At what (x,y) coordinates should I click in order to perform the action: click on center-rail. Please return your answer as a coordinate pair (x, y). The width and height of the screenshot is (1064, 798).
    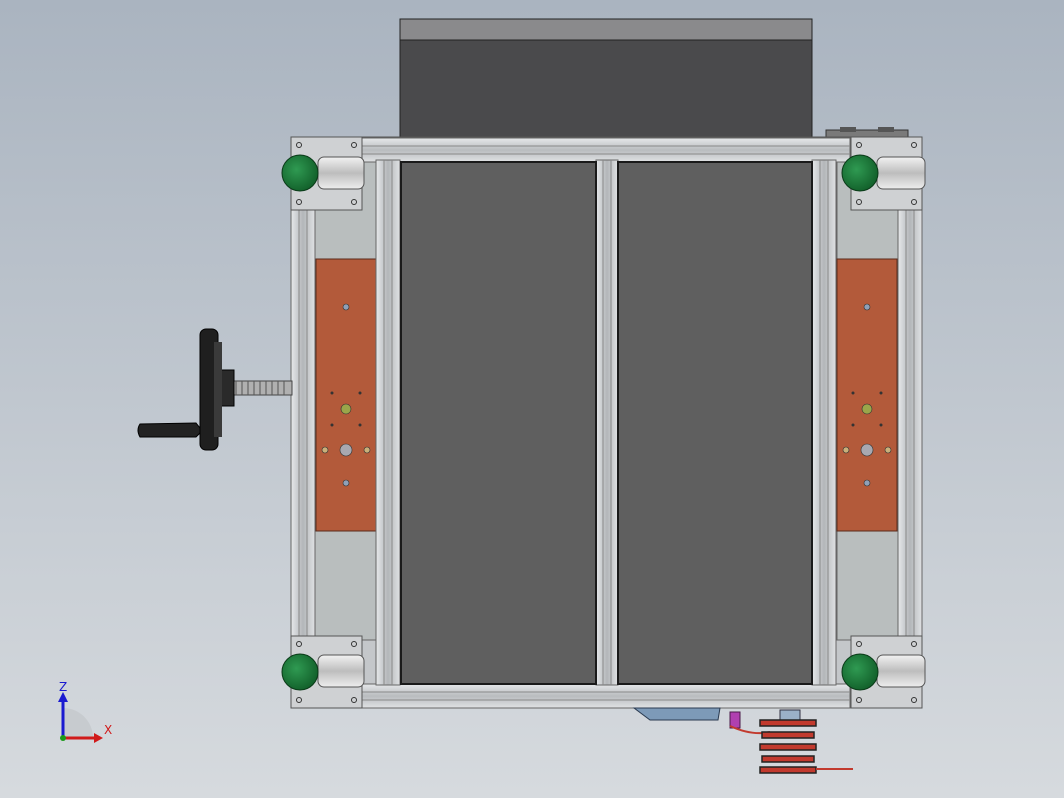
    Looking at the image, I should click on (607, 422).